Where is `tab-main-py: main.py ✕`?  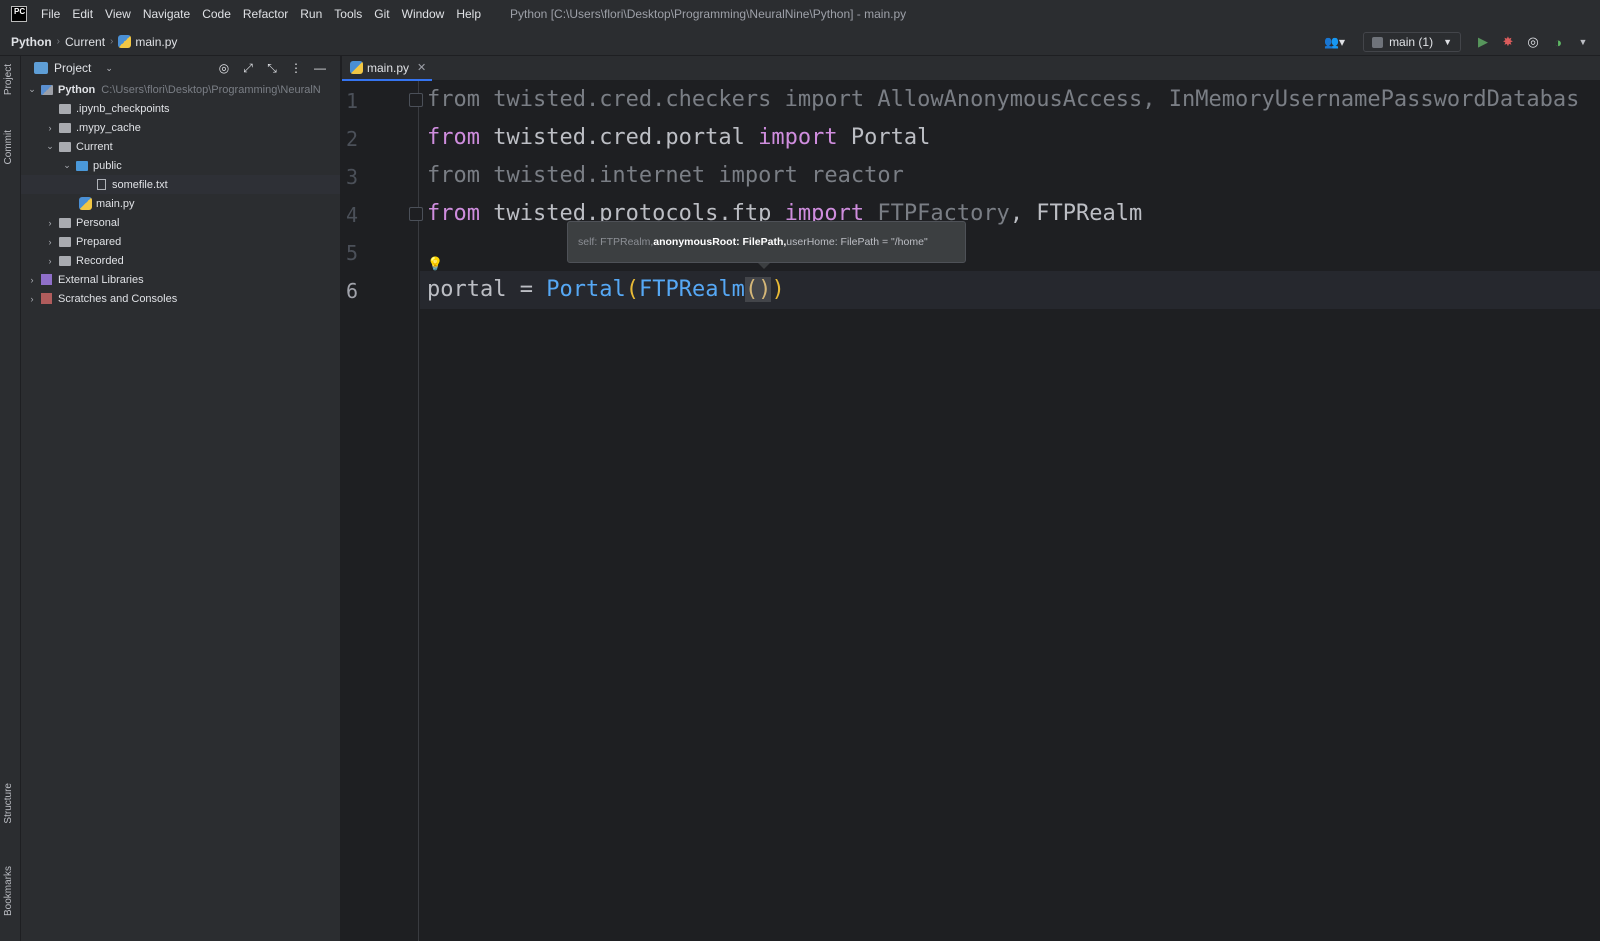
tab-main-py: main.py ✕ is located at coordinates (387, 68).